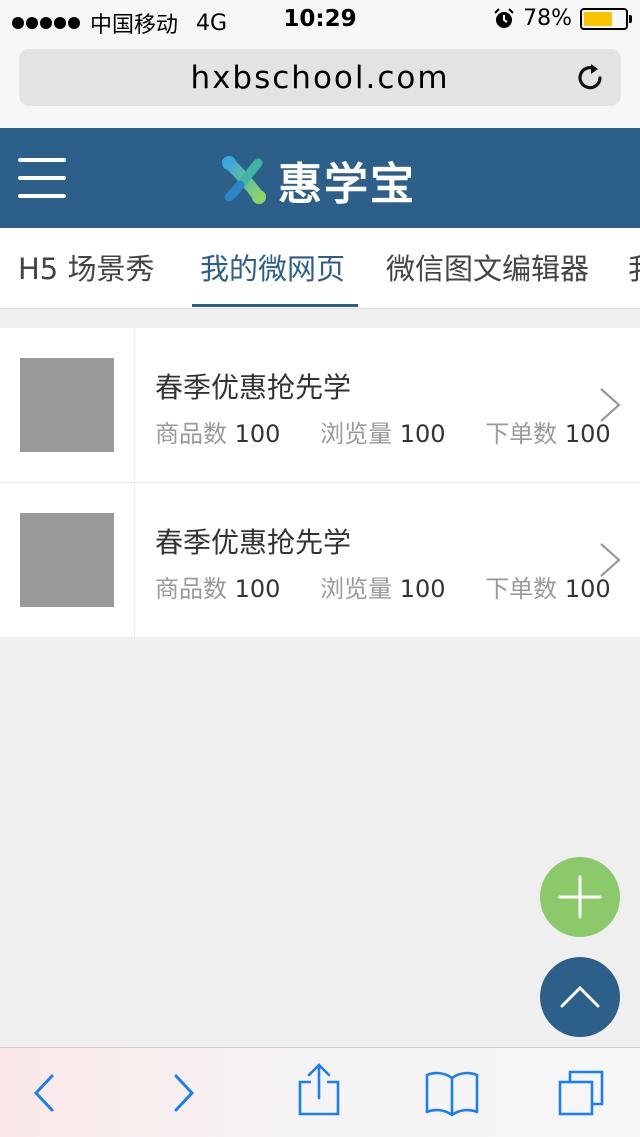  I want to click on tab-wechat-editor: 微信图文编辑器, so click(487, 268).